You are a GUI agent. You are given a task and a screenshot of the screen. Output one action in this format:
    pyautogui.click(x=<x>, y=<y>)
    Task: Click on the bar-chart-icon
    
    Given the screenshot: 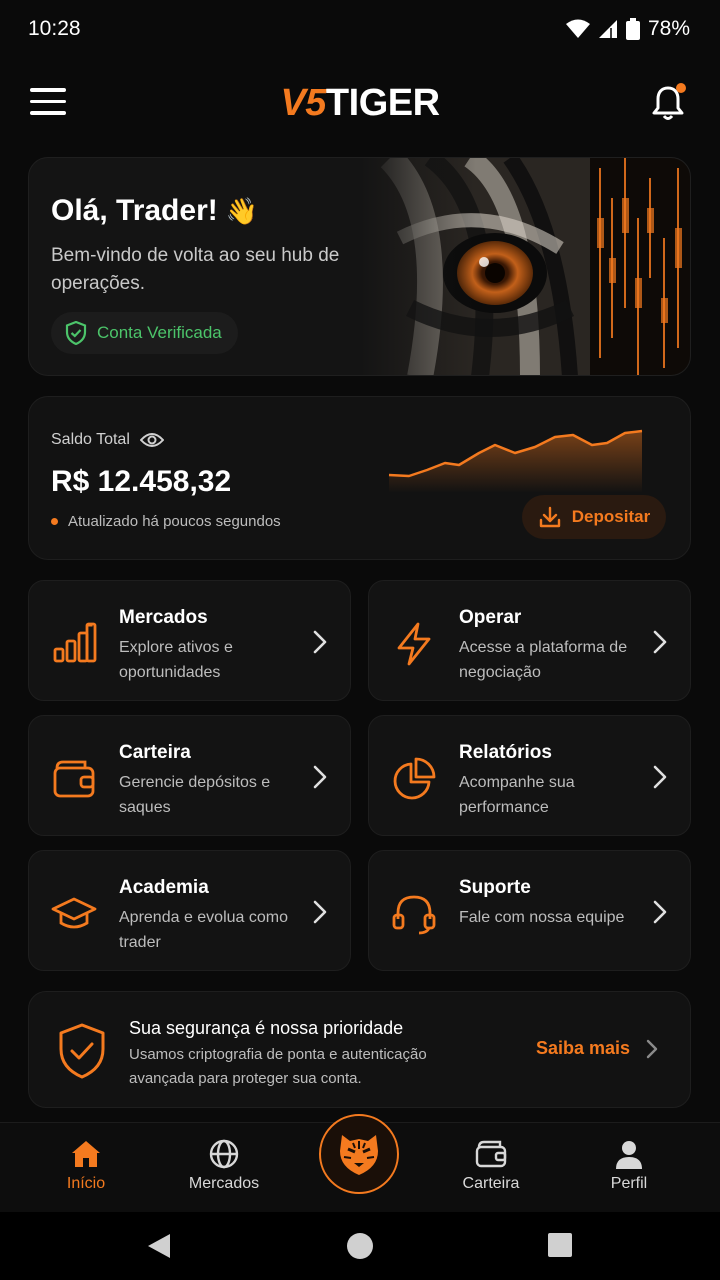 What is the action you would take?
    pyautogui.click(x=75, y=642)
    